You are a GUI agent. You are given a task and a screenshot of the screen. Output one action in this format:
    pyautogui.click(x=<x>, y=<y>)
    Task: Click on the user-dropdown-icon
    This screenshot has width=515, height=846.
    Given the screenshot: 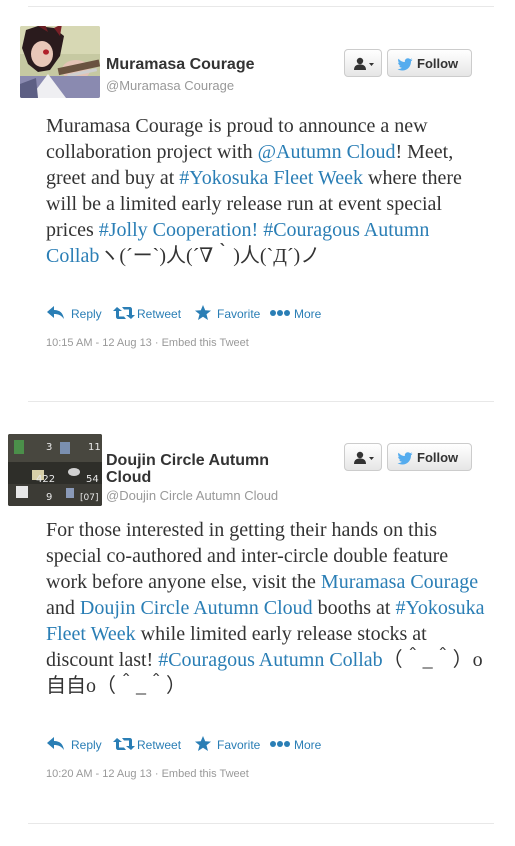 What is the action you would take?
    pyautogui.click(x=364, y=457)
    